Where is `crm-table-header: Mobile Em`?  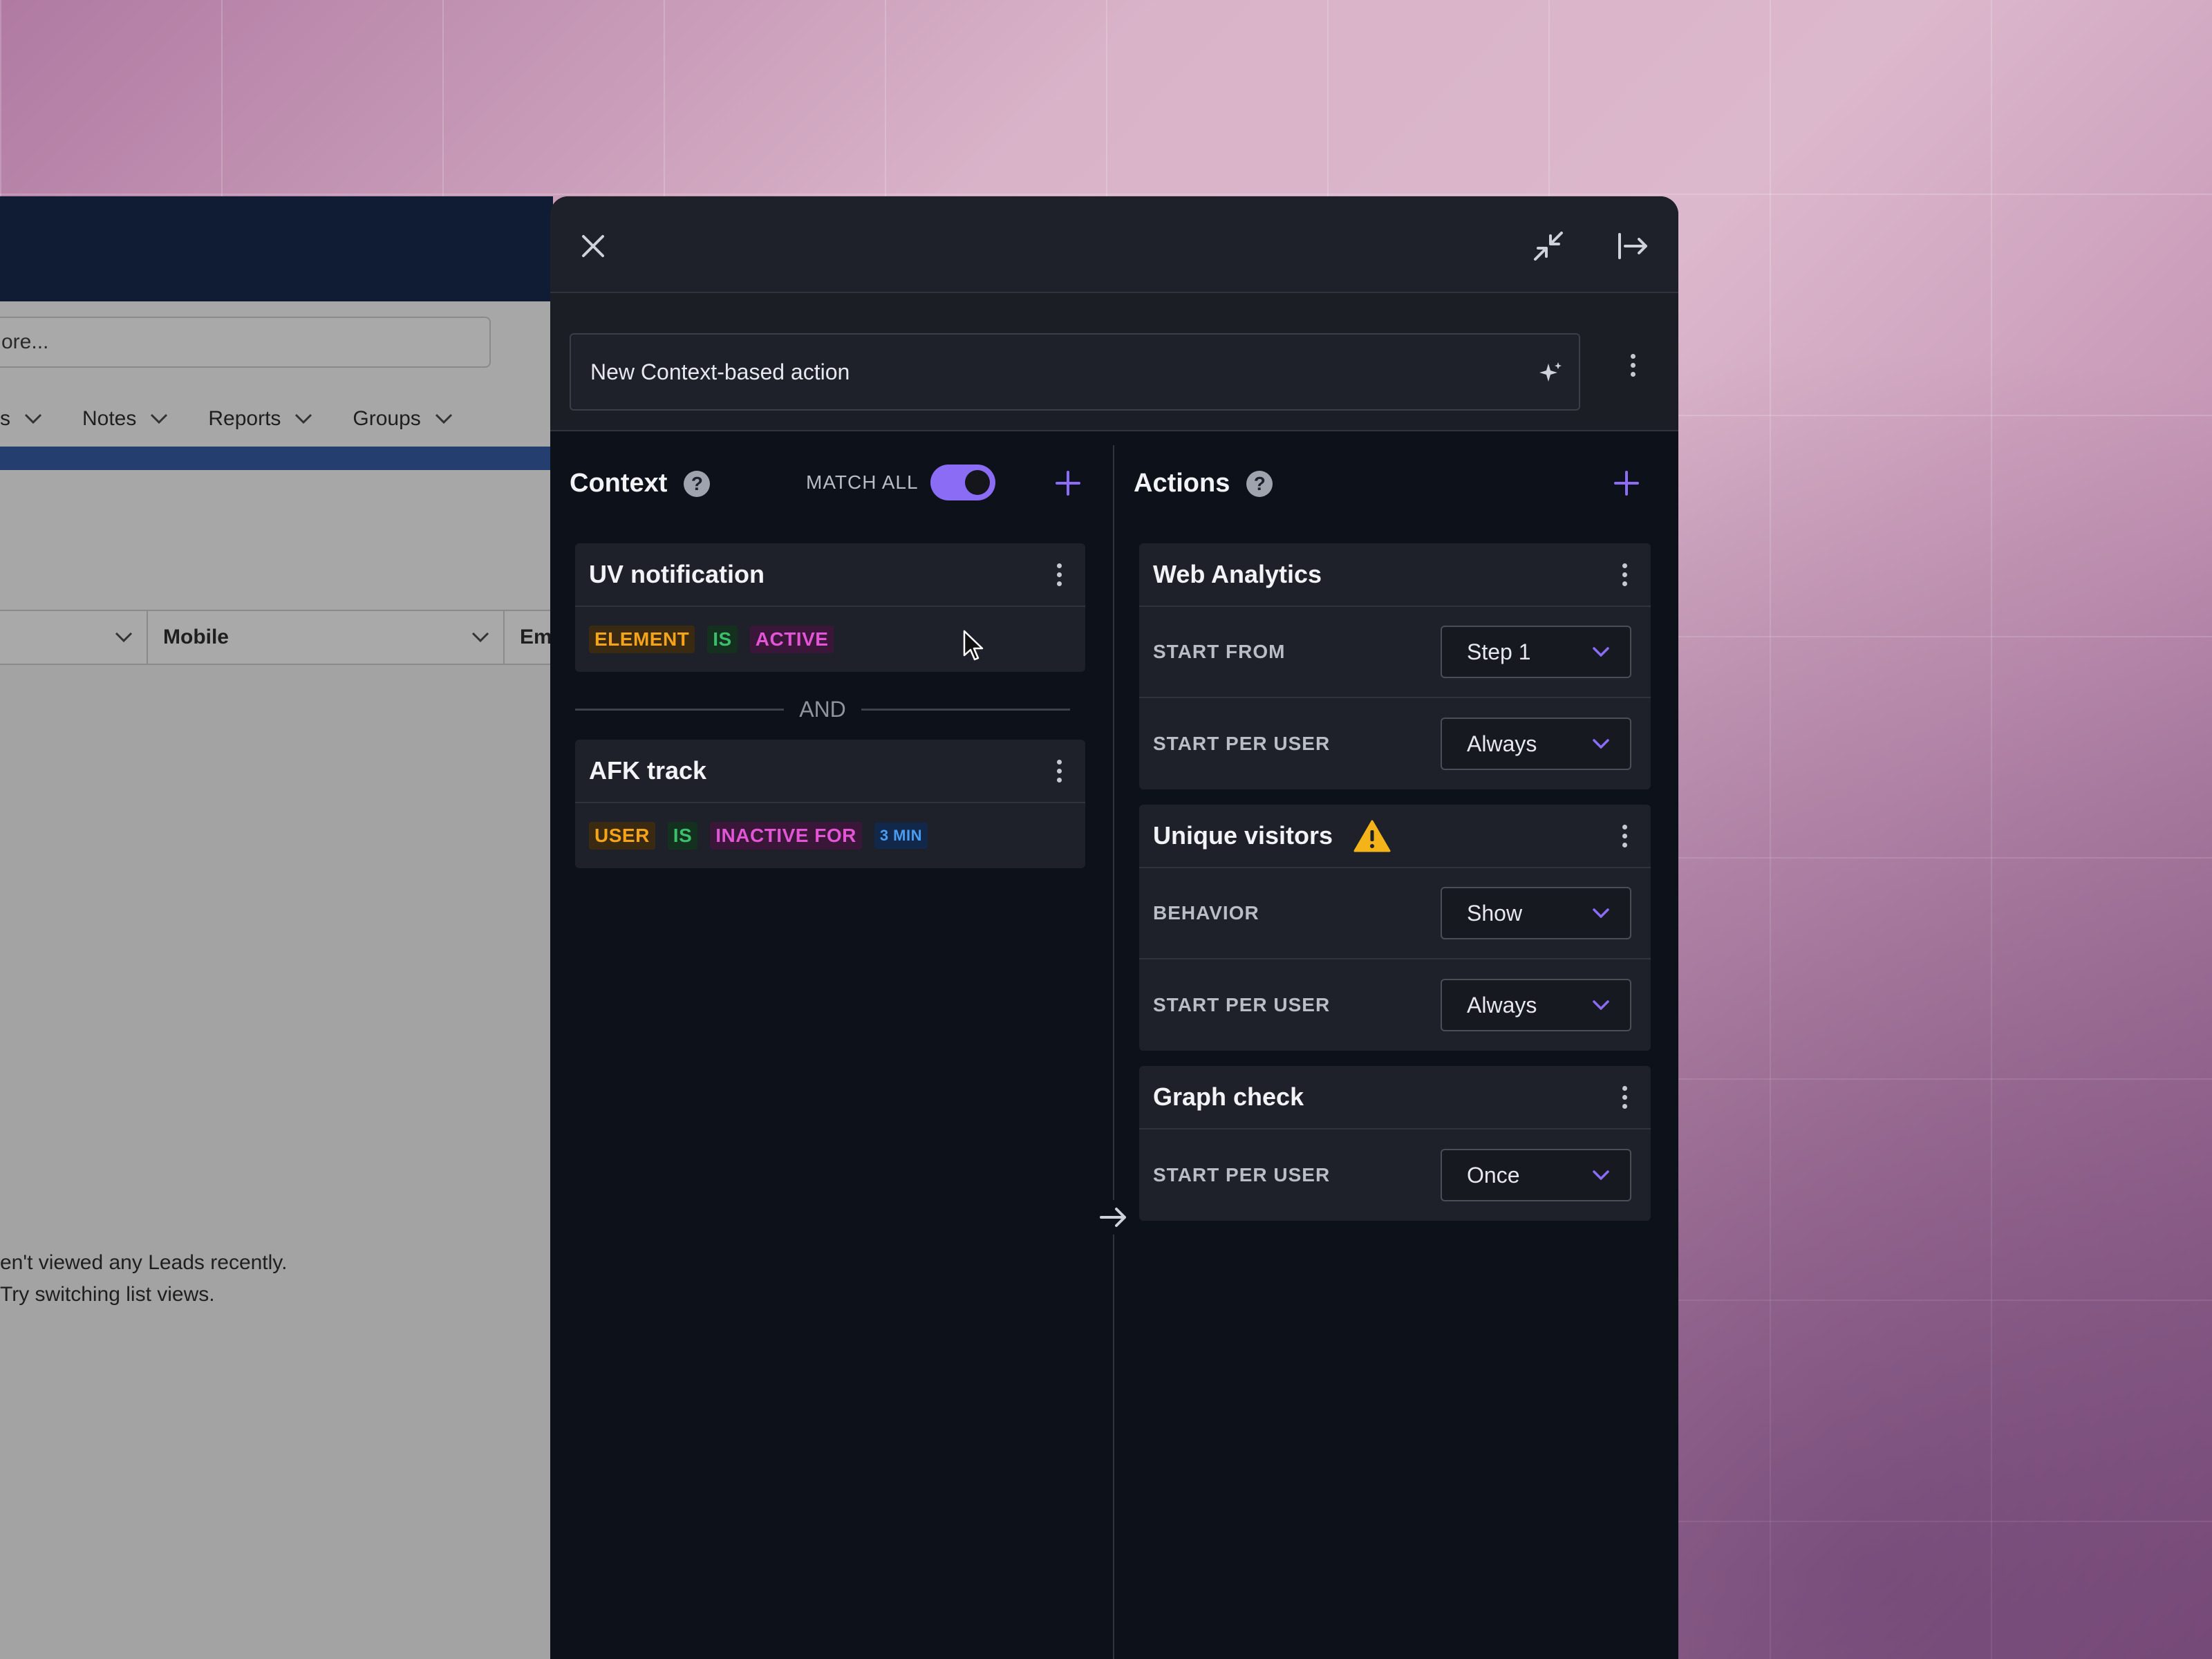 crm-table-header: Mobile Em is located at coordinates (276, 637).